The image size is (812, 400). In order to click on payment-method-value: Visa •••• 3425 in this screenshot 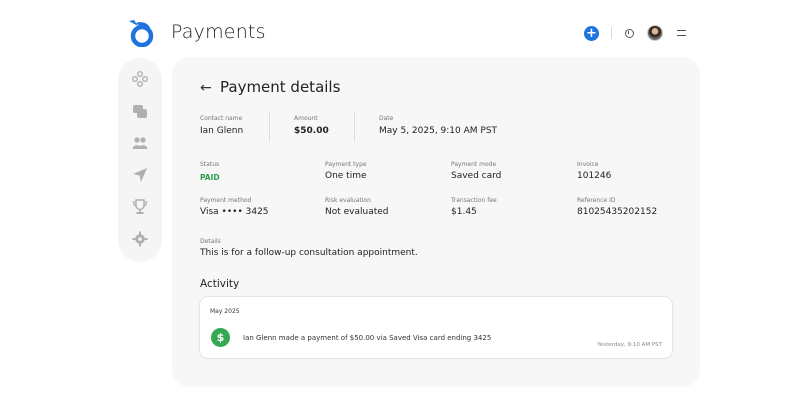, I will do `click(234, 212)`.